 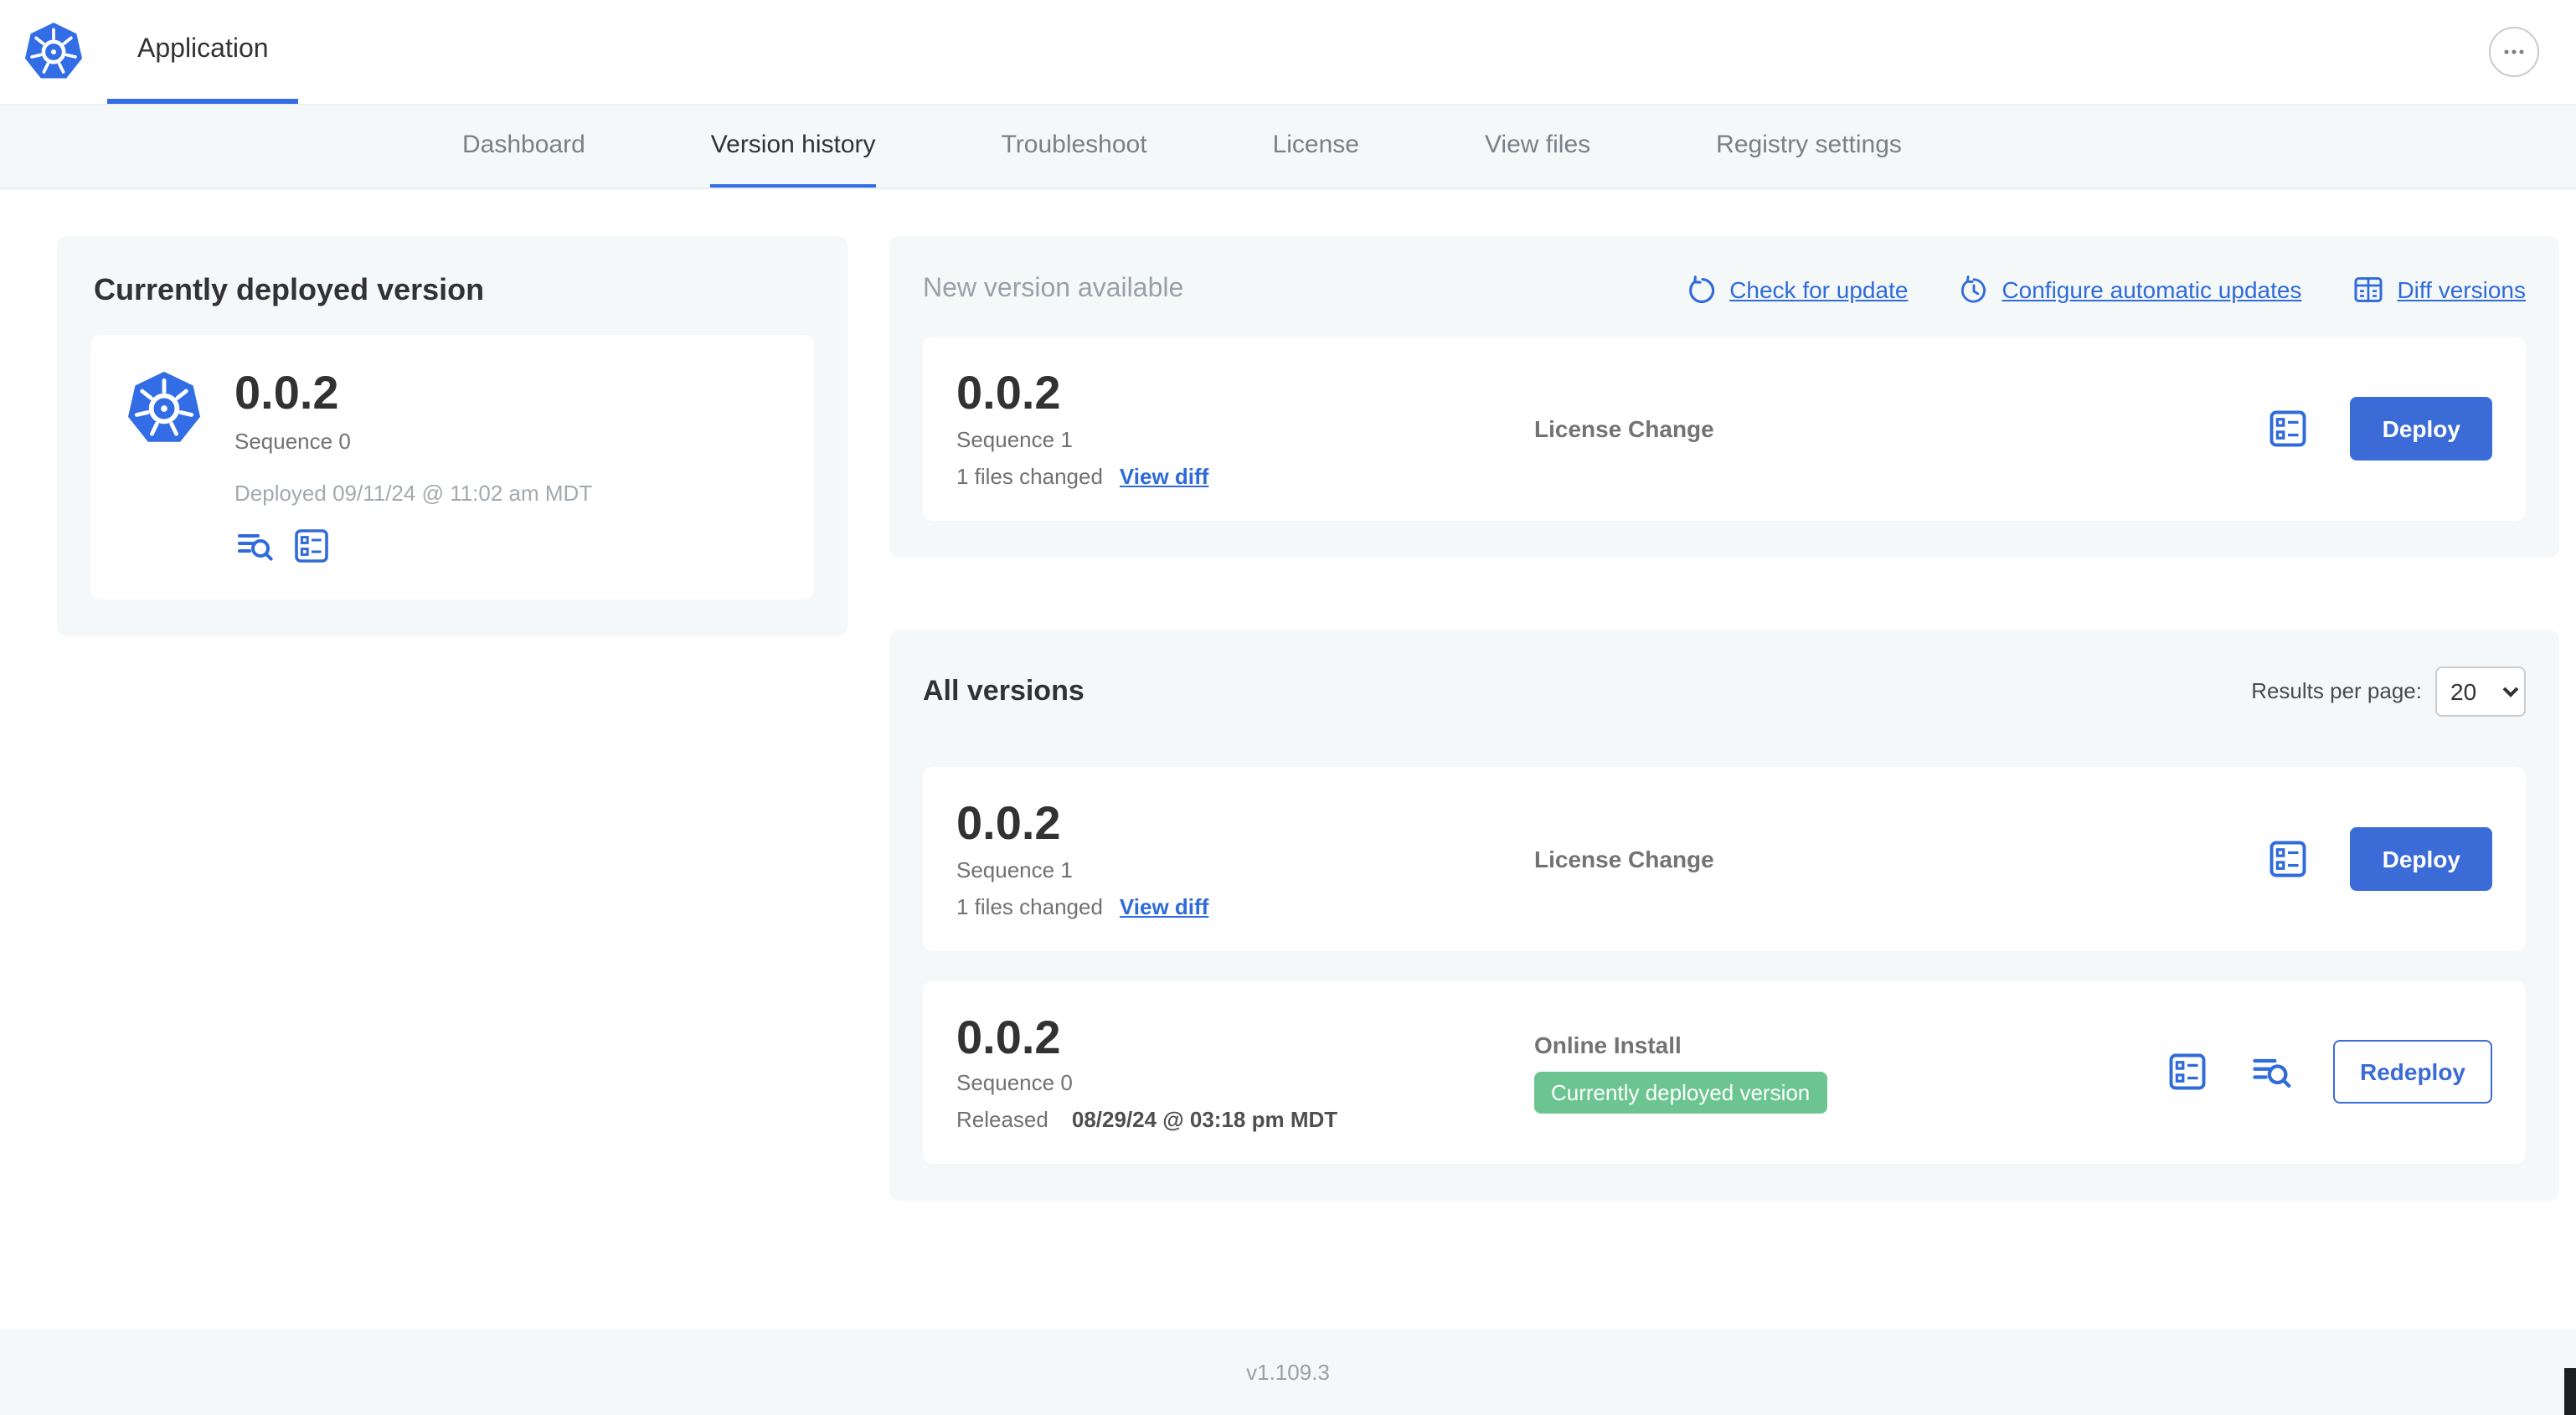 I want to click on kubernetes-version-icon, so click(x=164, y=406).